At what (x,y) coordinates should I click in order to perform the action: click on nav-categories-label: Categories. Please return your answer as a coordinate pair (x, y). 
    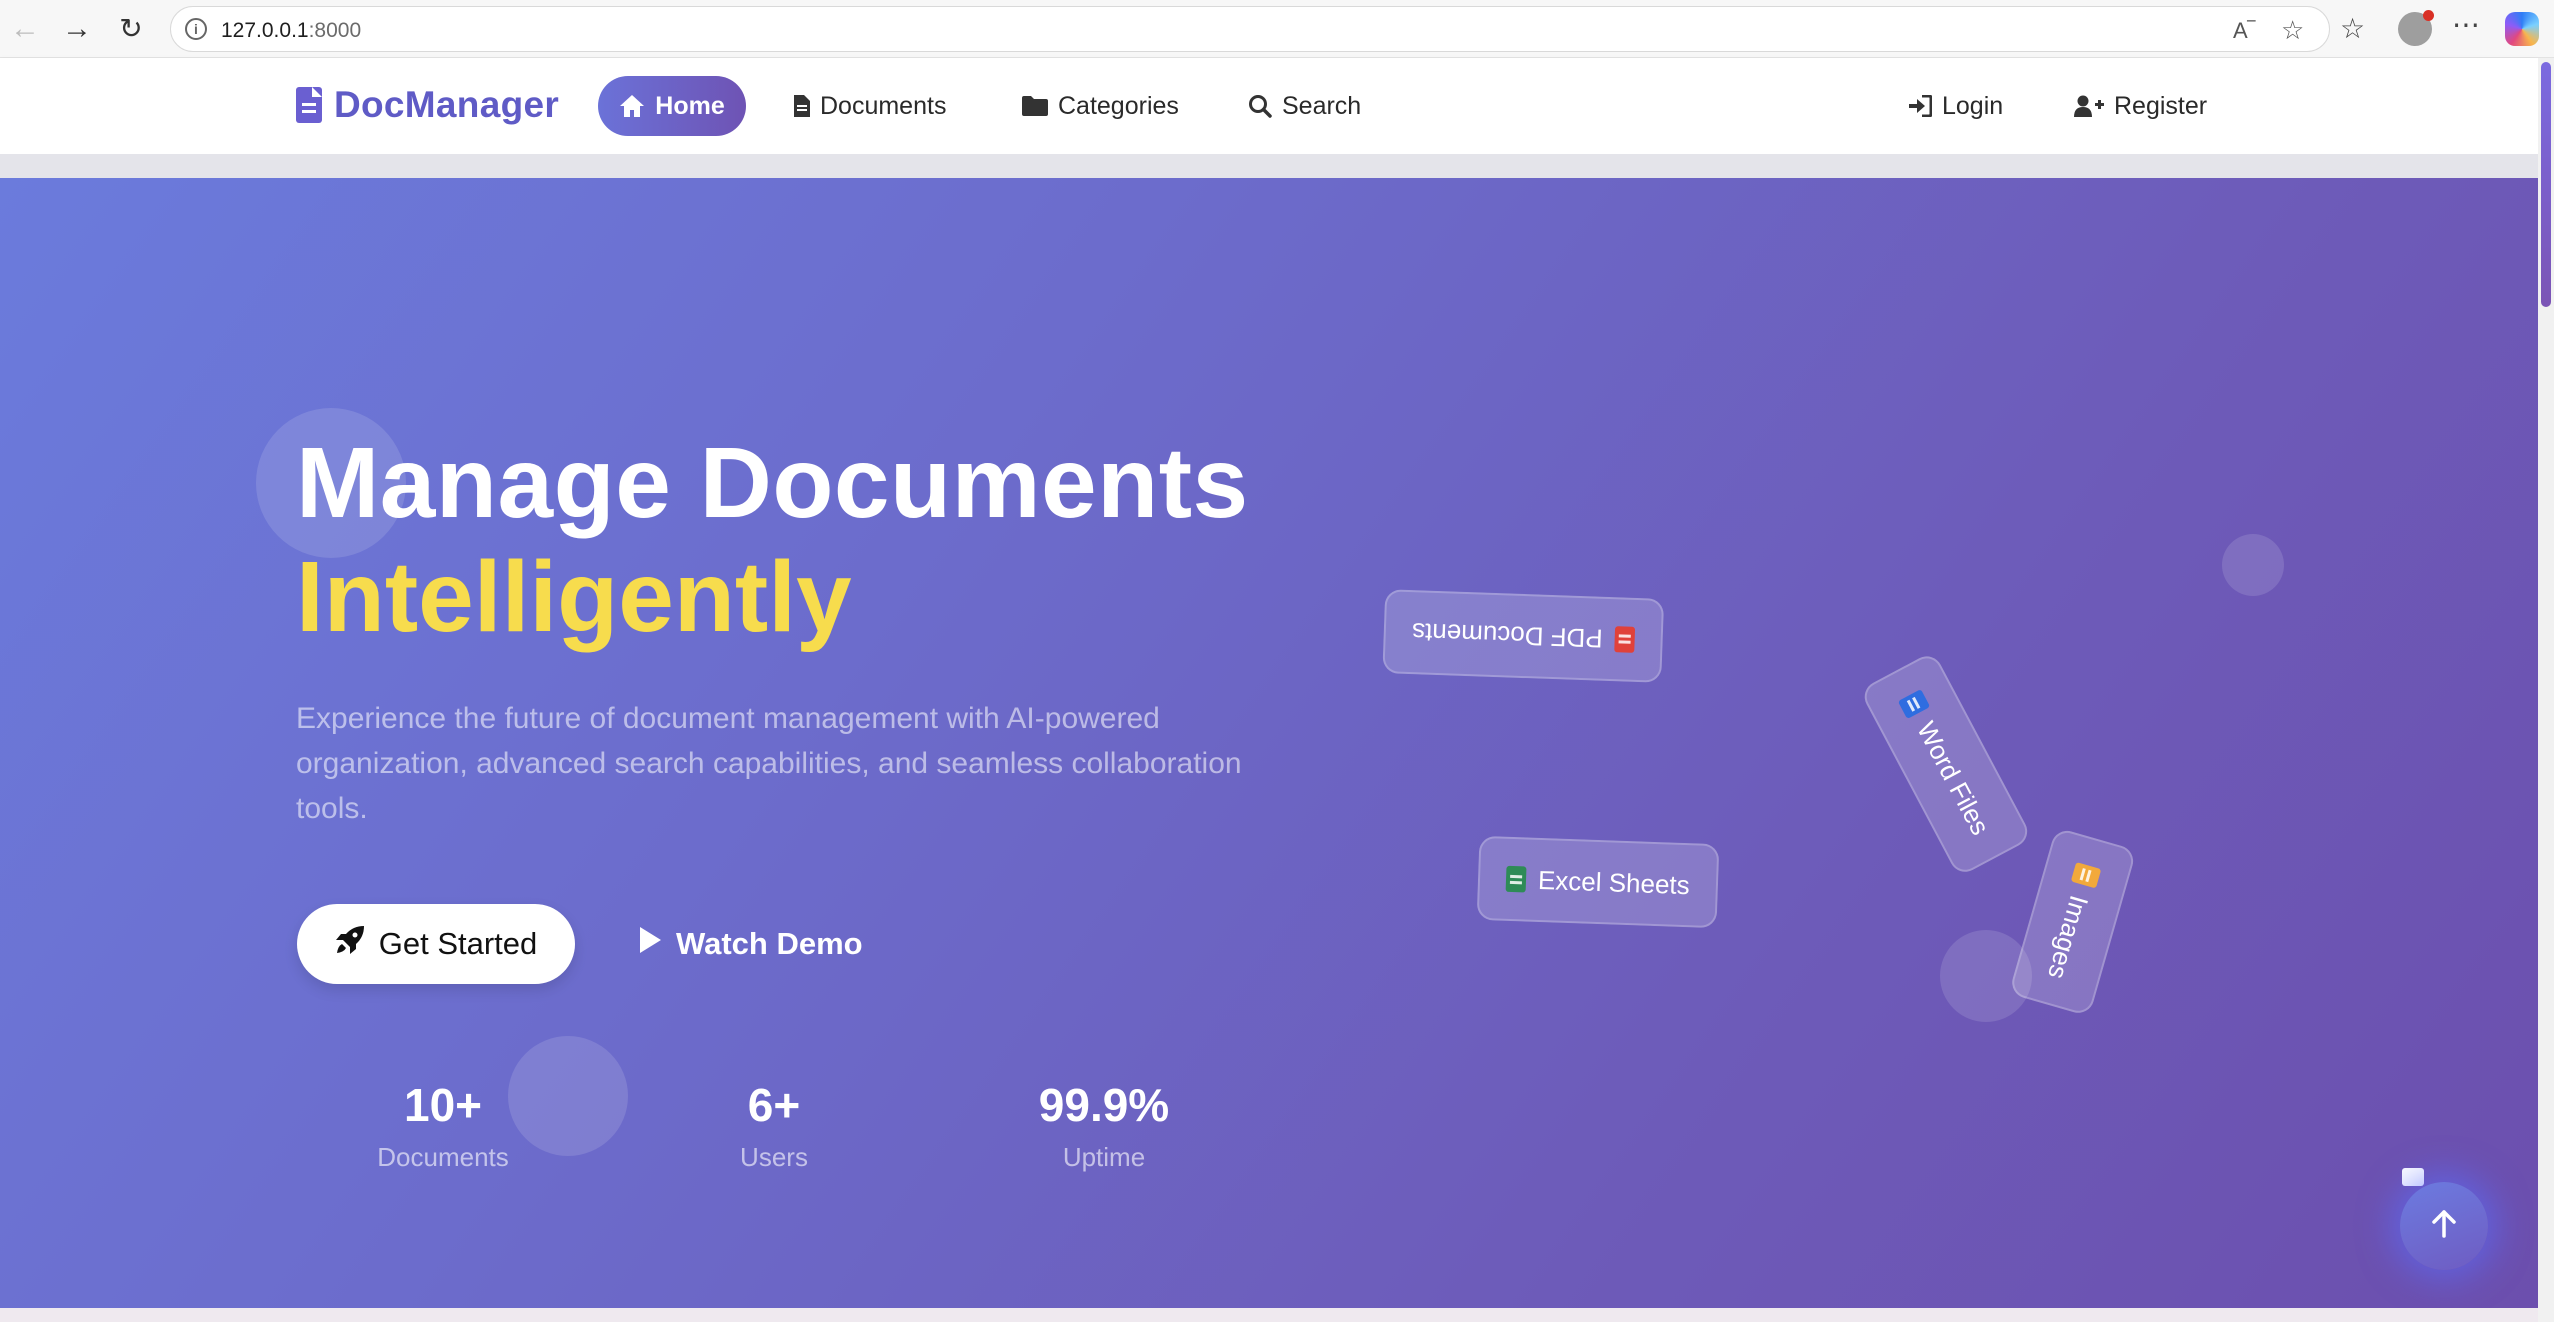
    Looking at the image, I should click on (1118, 105).